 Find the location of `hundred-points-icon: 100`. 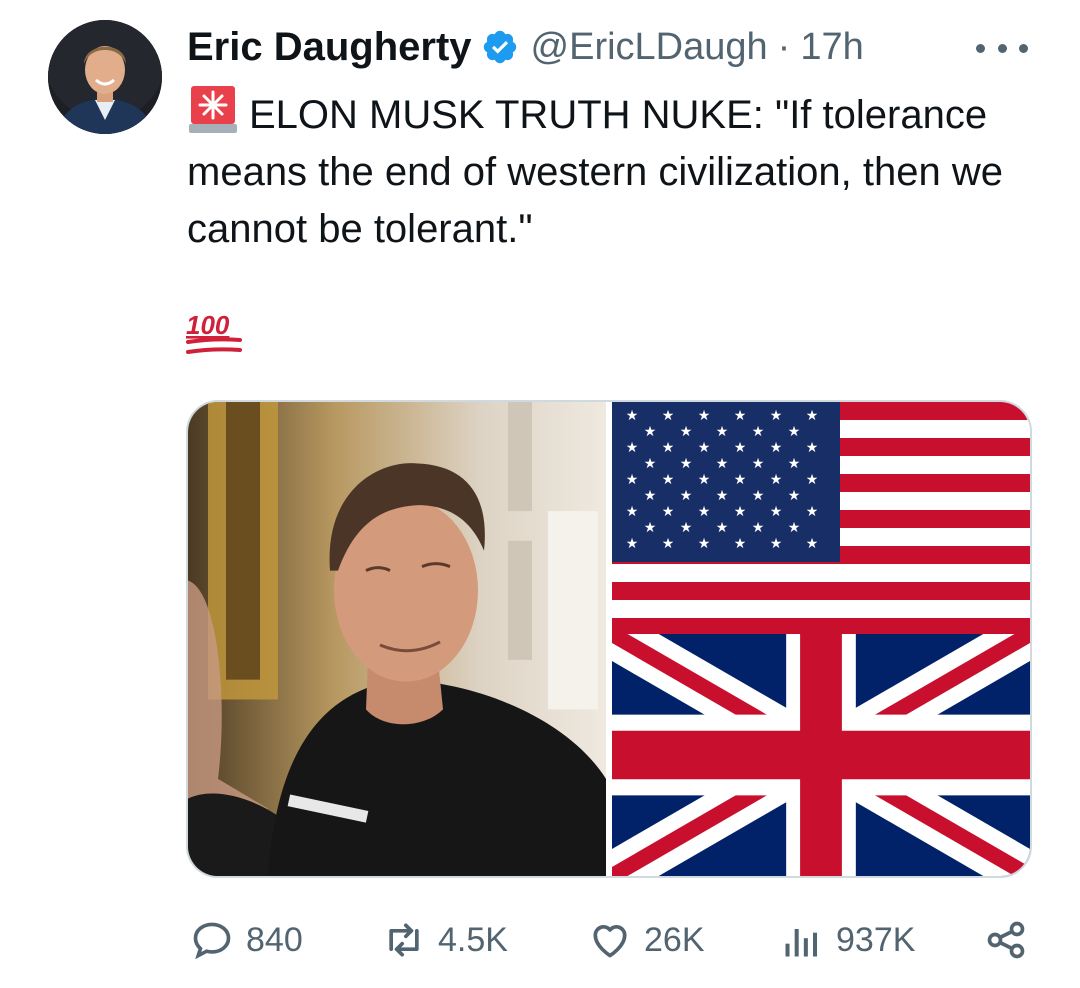

hundred-points-icon: 100 is located at coordinates (214, 333).